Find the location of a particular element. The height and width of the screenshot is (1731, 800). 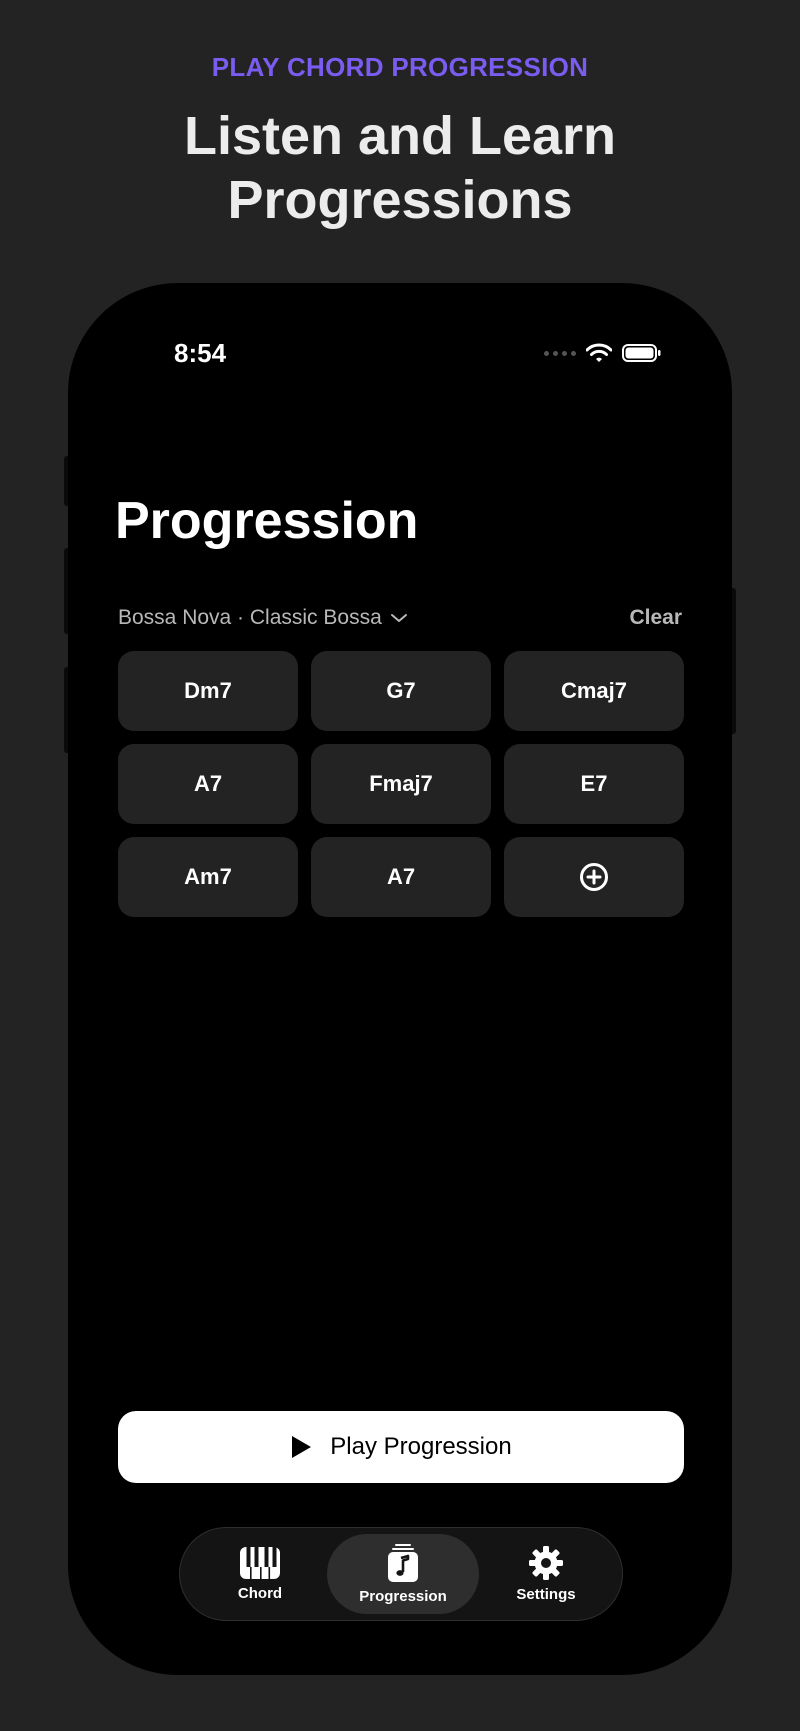

tab-chord: Chord is located at coordinates (260, 1574).